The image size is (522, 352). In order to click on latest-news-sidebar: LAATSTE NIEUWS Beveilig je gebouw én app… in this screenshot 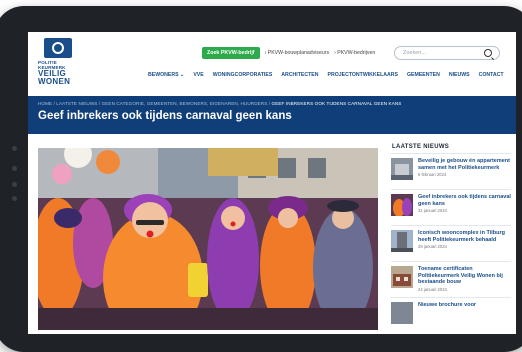, I will do `click(451, 238)`.